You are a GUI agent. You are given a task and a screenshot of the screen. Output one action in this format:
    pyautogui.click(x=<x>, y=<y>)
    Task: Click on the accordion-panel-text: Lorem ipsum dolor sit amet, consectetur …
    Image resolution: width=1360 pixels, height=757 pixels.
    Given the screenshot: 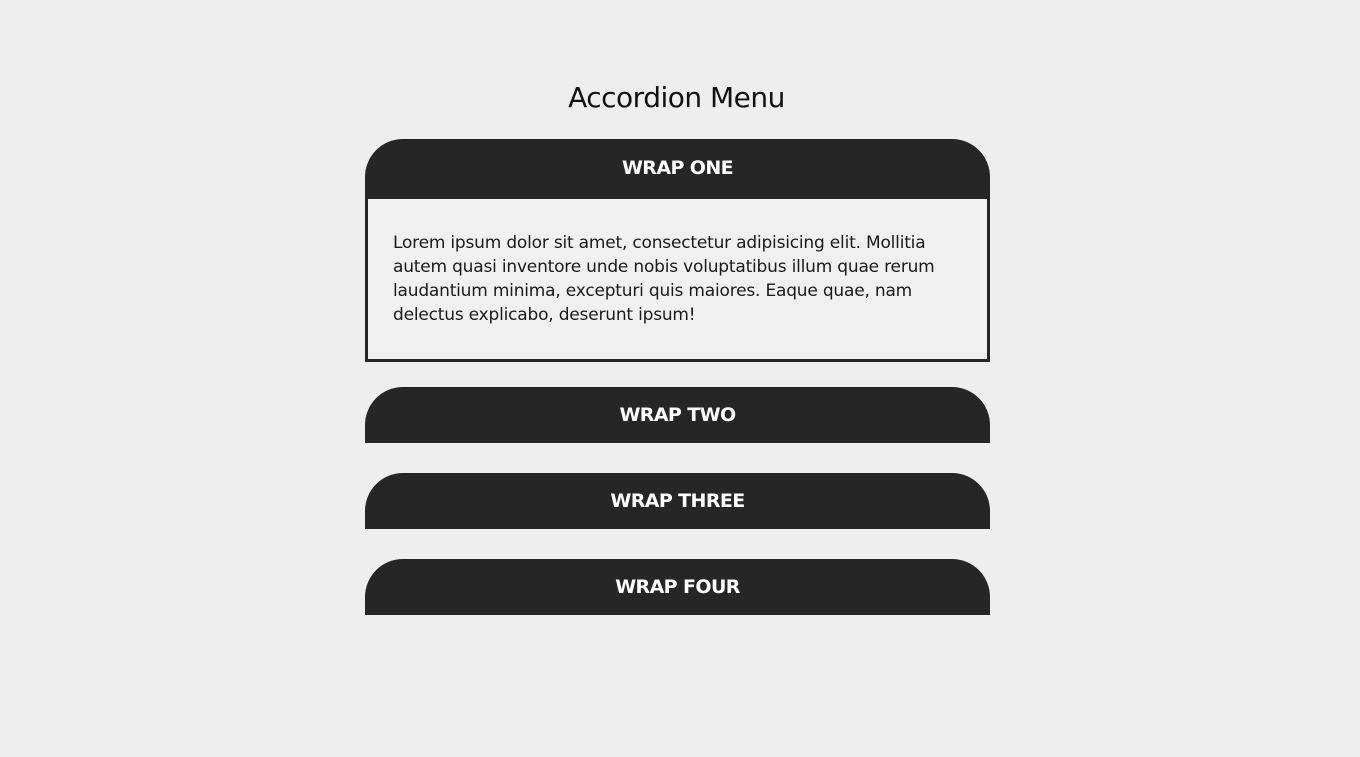 What is the action you would take?
    pyautogui.click(x=664, y=279)
    